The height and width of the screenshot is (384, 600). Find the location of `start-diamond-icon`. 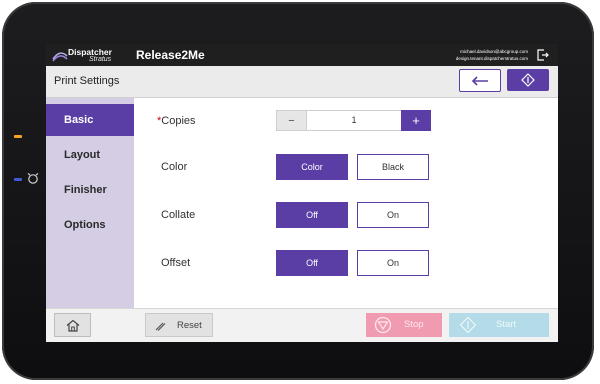

start-diamond-icon is located at coordinates (468, 325).